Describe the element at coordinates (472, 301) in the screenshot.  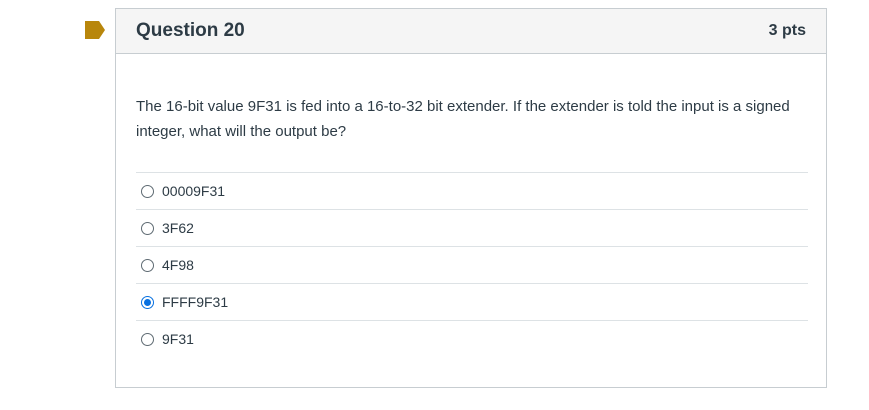
I see `answer-option: FFFF9F31` at that location.